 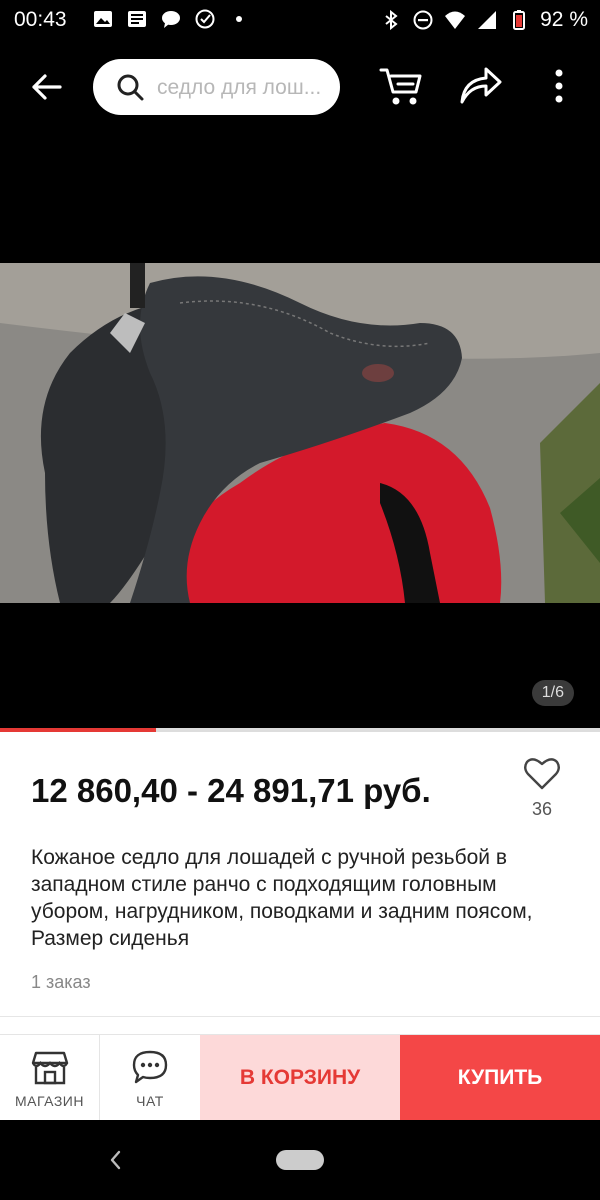 I want to click on bottom-action-bar: МАГАЗИН ЧАТ В КОРЗИНУ КУПИТЬ, so click(x=300, y=1077).